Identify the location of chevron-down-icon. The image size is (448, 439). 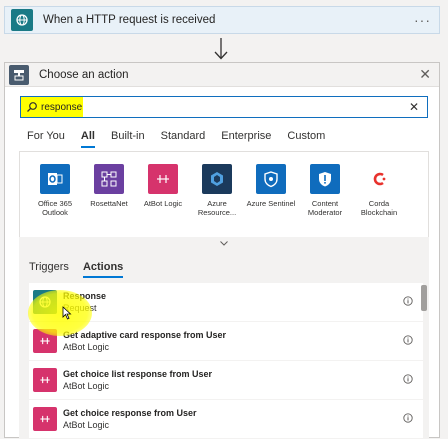
(224, 243).